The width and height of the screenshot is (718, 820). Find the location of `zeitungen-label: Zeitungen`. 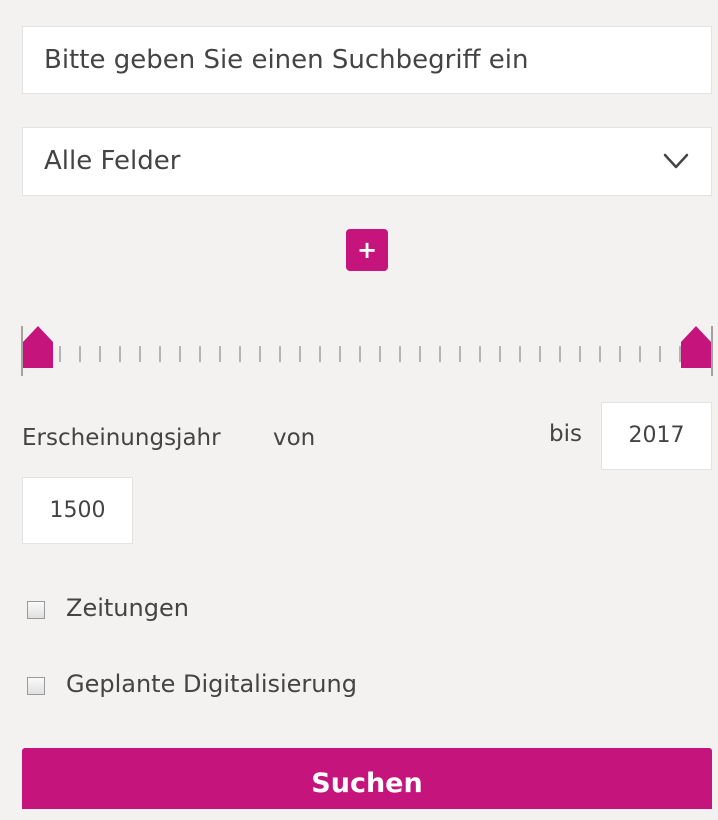

zeitungen-label: Zeitungen is located at coordinates (127, 608).